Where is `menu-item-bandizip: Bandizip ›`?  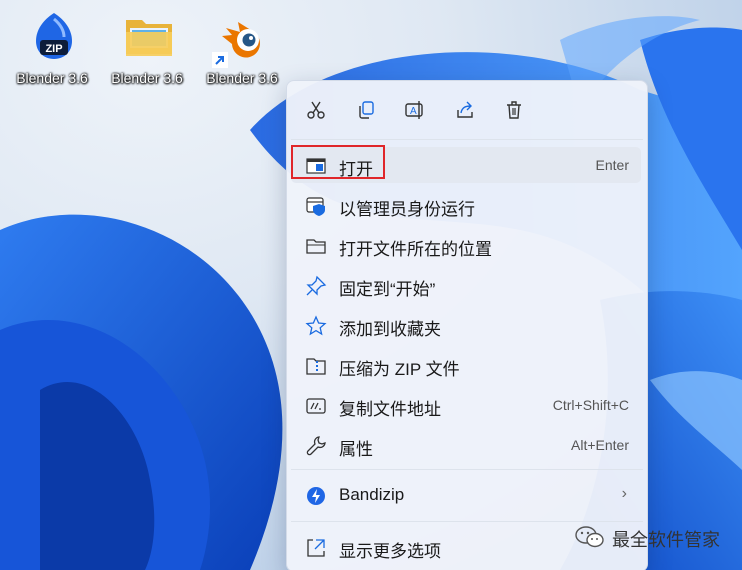 menu-item-bandizip: Bandizip › is located at coordinates (466, 495).